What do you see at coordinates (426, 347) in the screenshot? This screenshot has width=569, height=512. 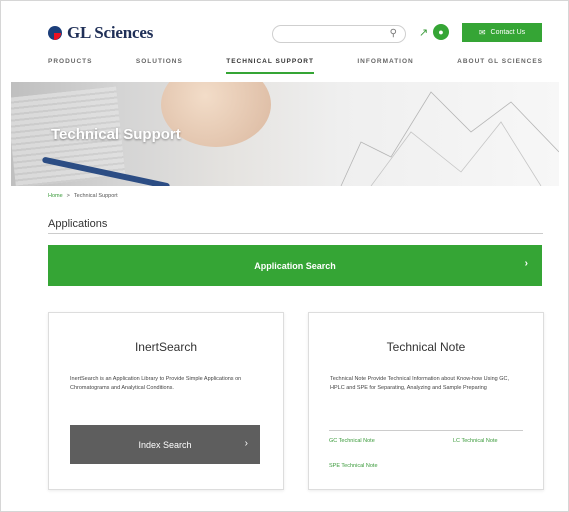 I see `technical-note-title: Technical Note` at bounding box center [426, 347].